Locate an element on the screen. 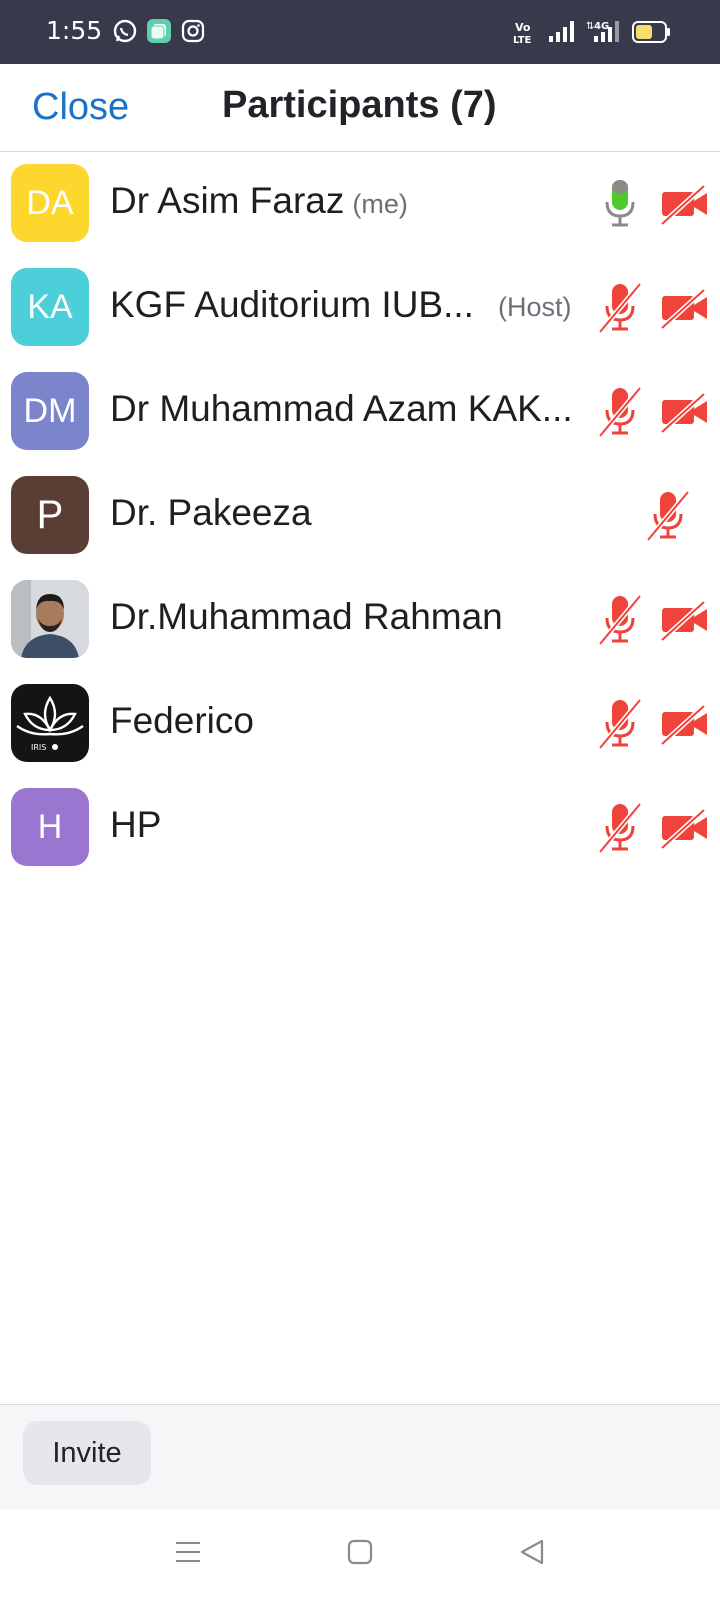 This screenshot has height=1600, width=720. microphone-icon is located at coordinates (620, 204).